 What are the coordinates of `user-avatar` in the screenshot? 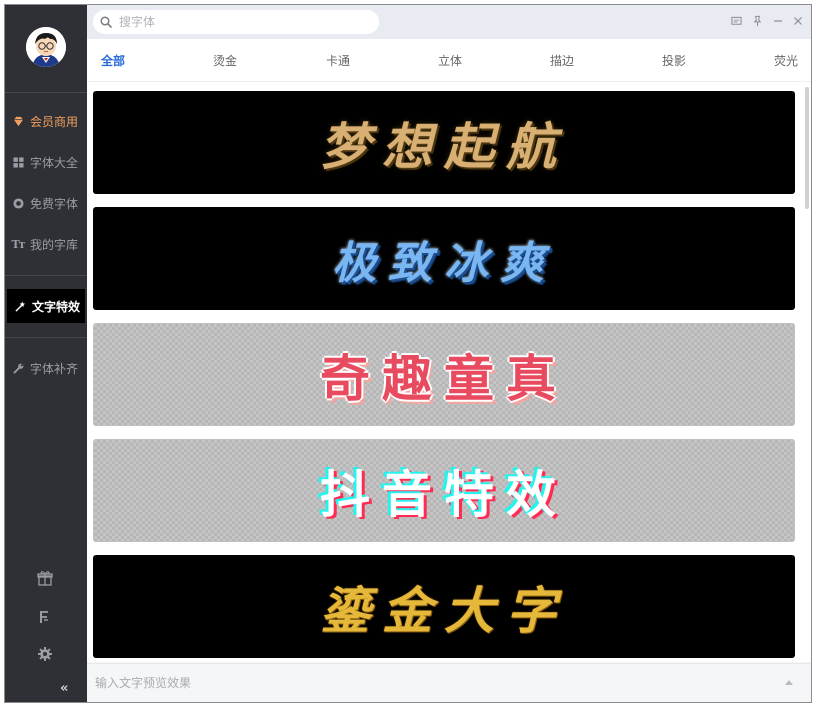 It's located at (46, 47).